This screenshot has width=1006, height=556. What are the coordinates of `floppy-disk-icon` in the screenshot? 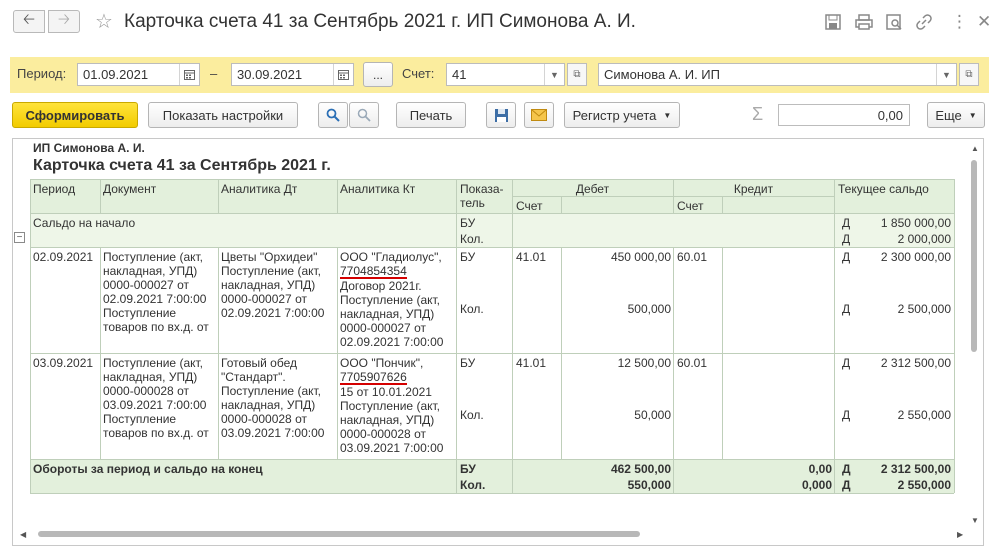 It's located at (501, 115).